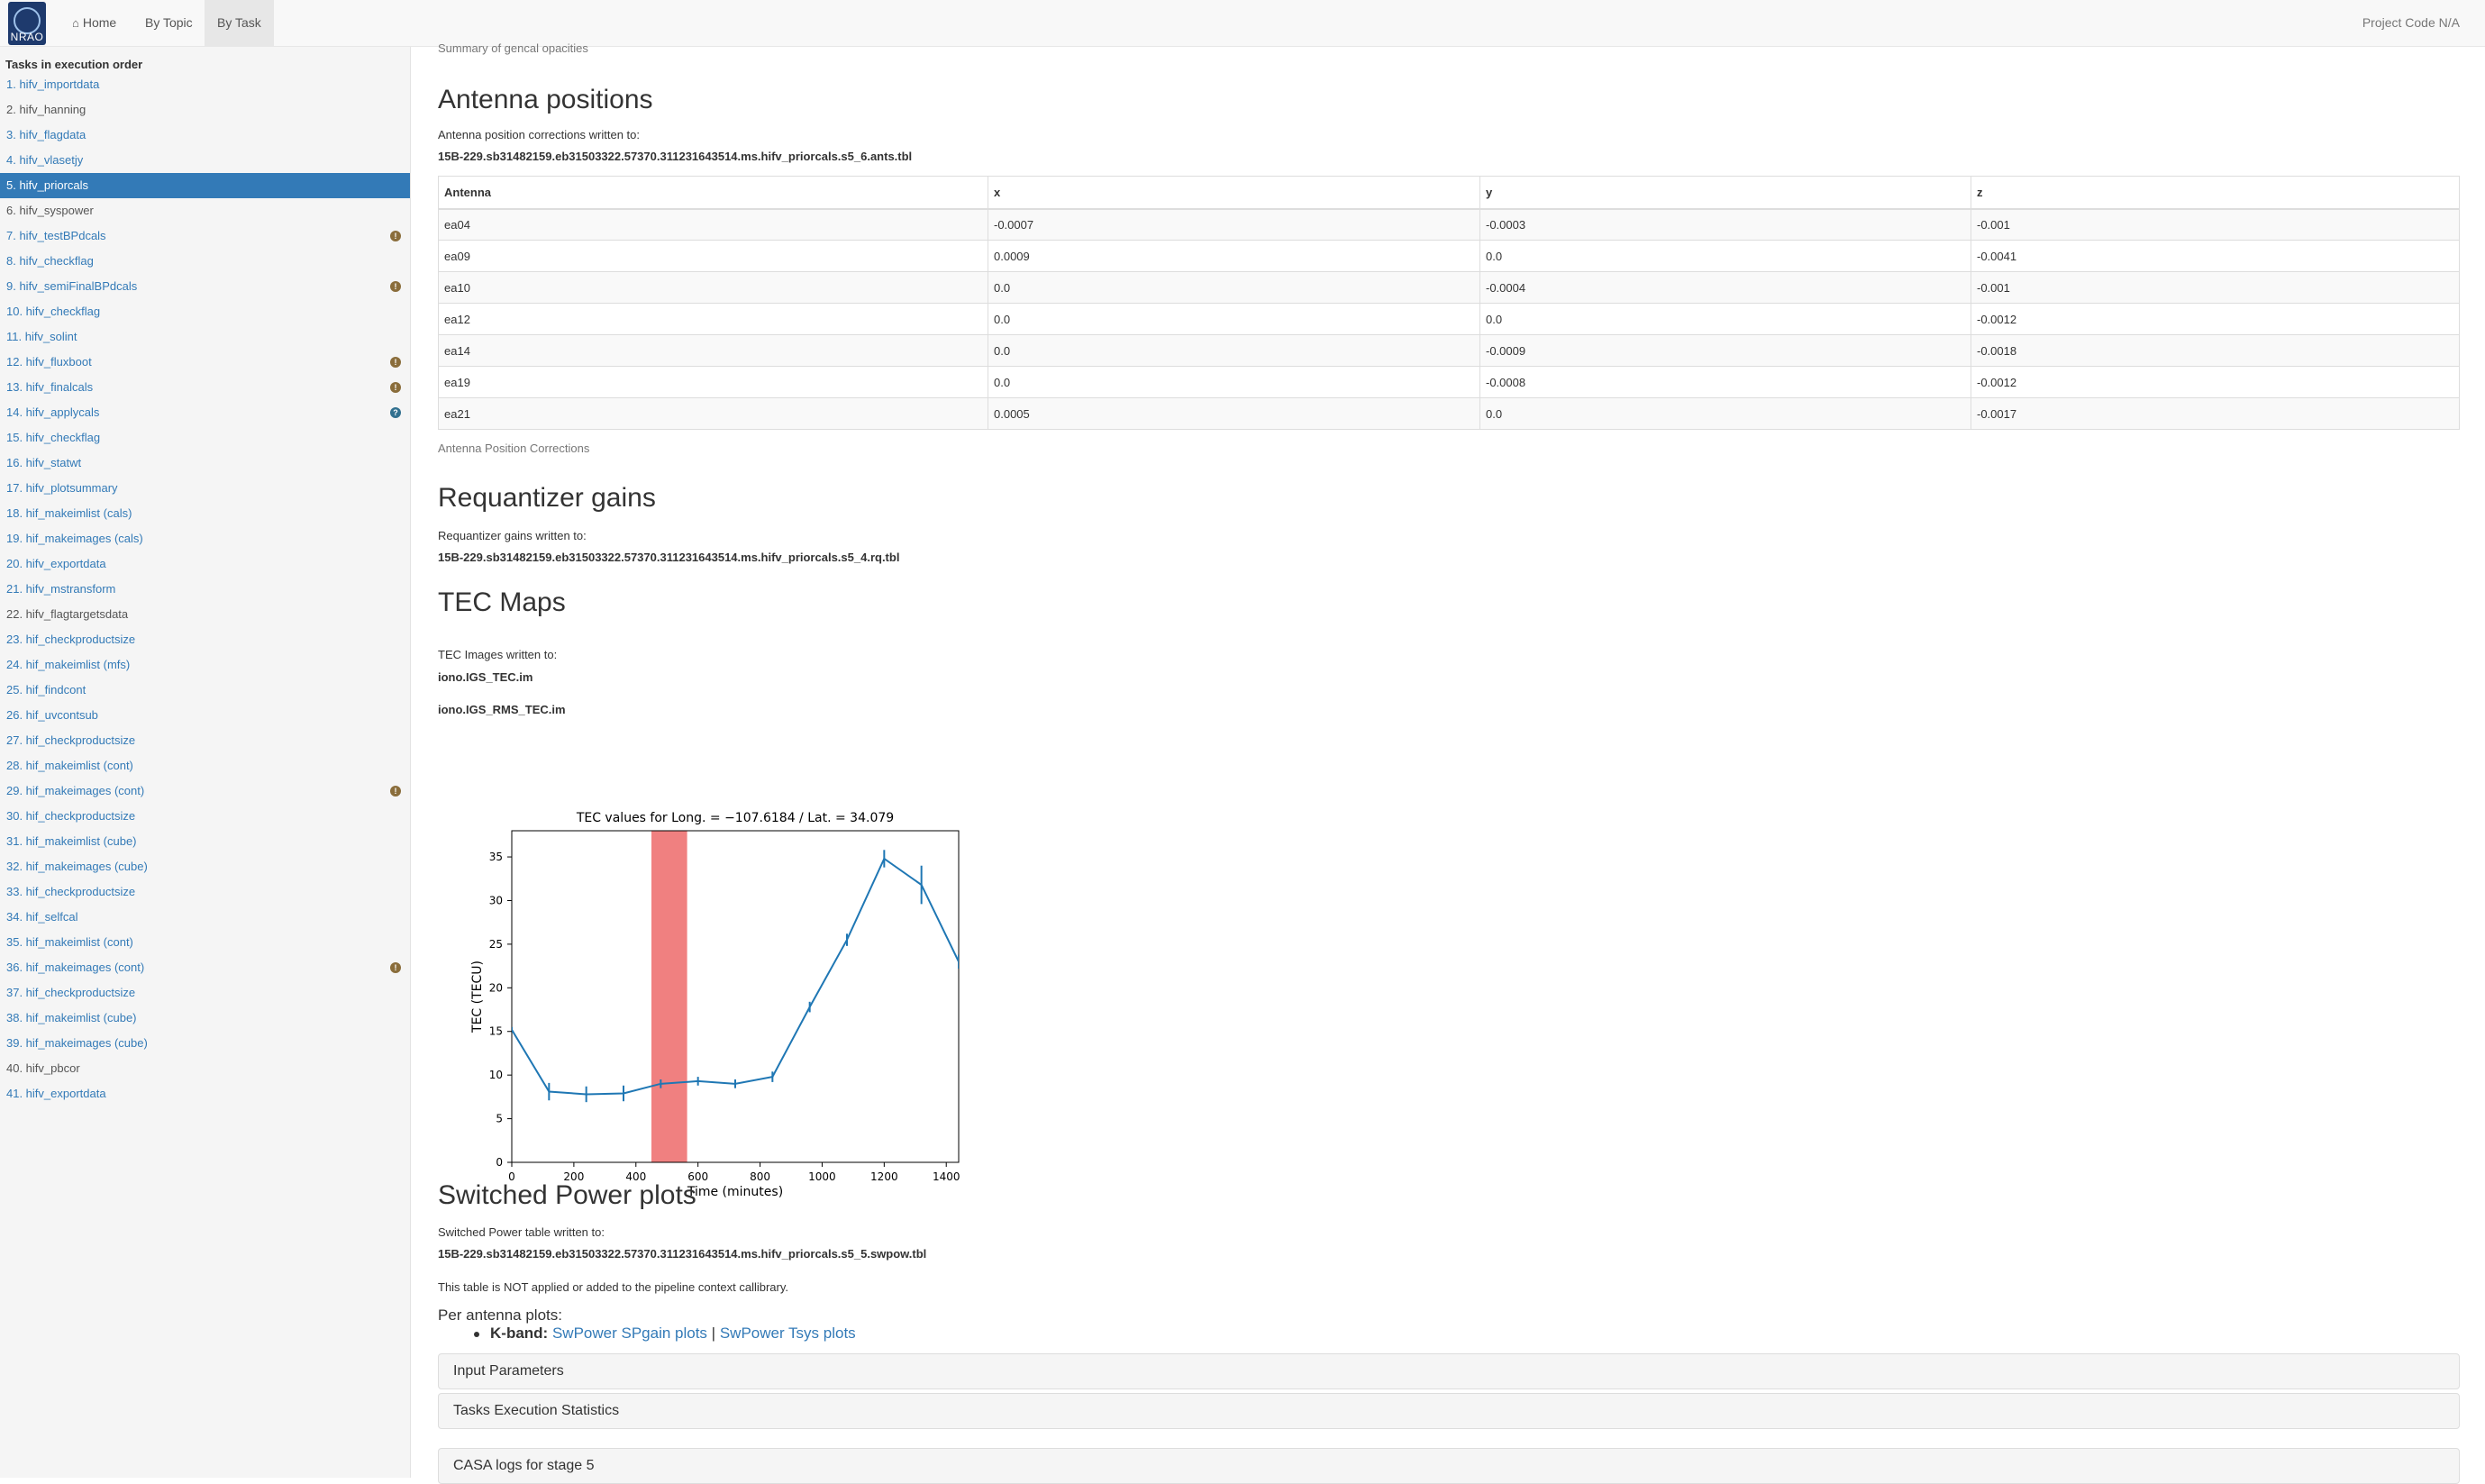 The image size is (2485, 1484). I want to click on sidebar-task-item: 40. hifv_pbcor, so click(205, 1068).